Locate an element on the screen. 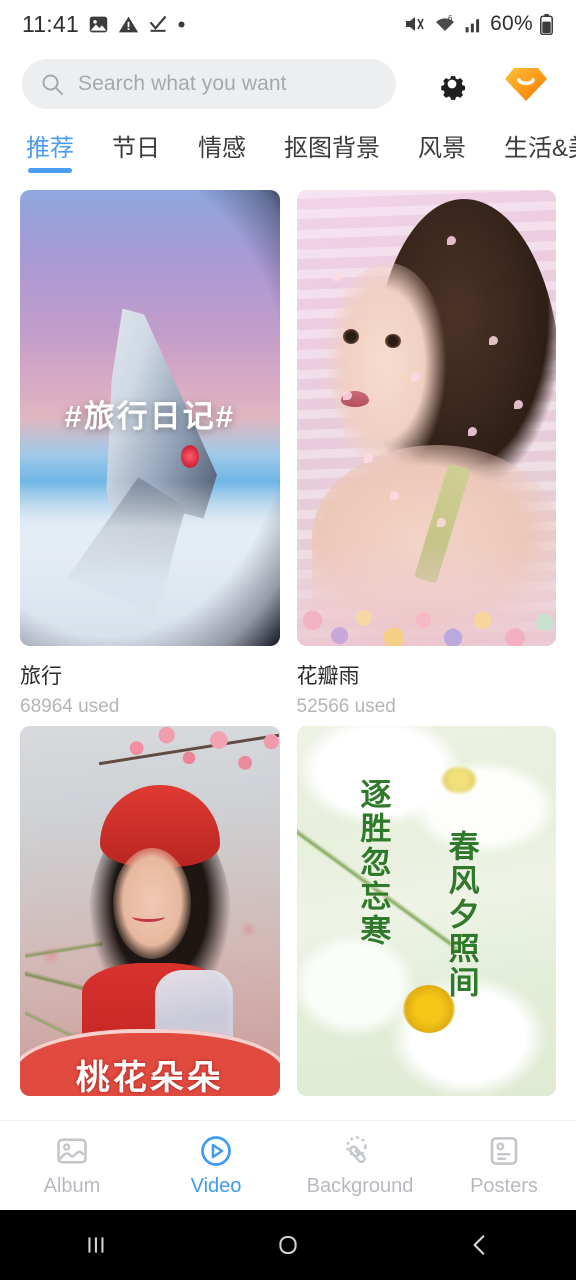 The height and width of the screenshot is (1280, 576). photo-icon is located at coordinates (72, 1151).